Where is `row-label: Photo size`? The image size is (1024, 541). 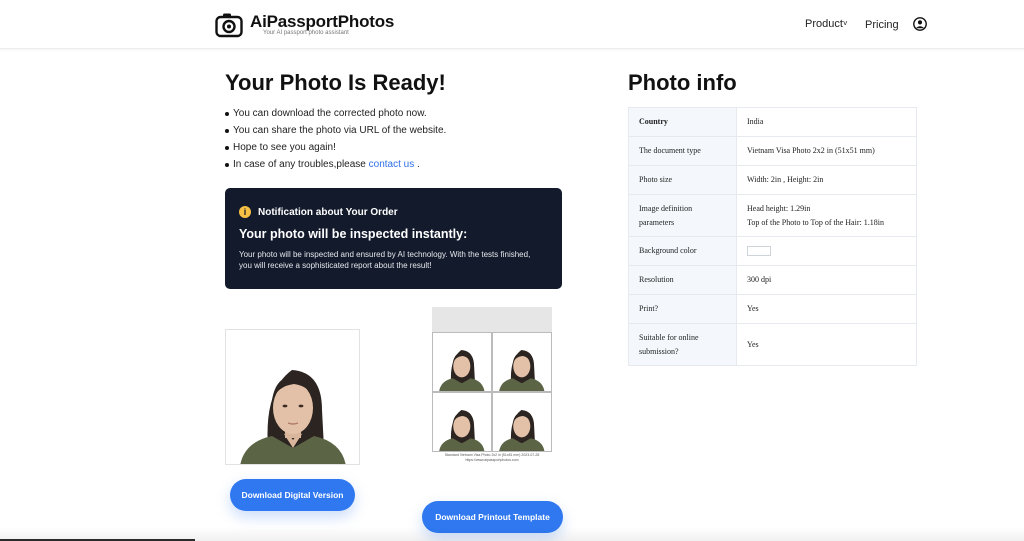 row-label: Photo size is located at coordinates (682, 180).